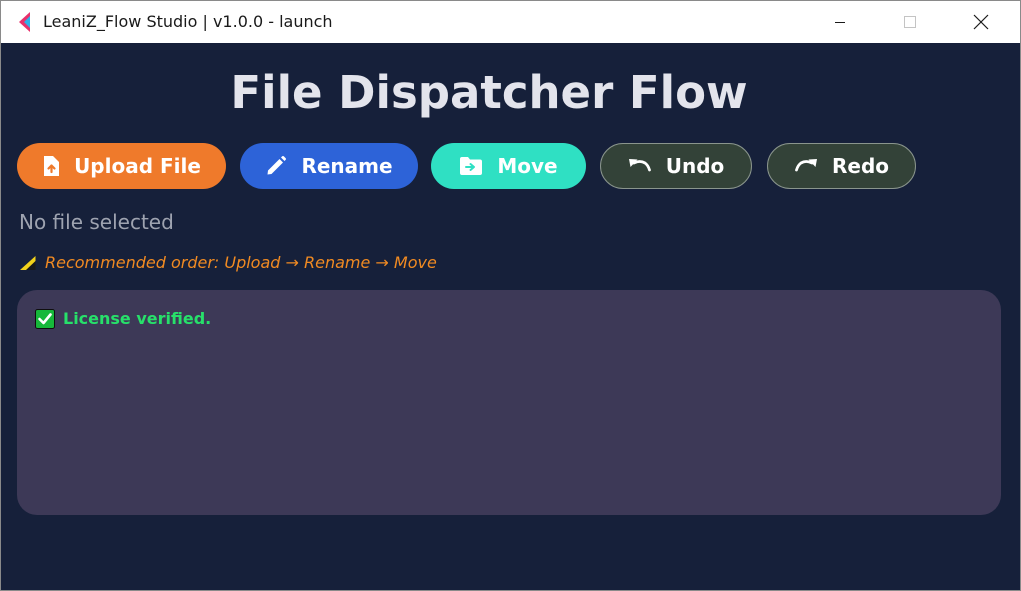 This screenshot has width=1021, height=591. Describe the element at coordinates (860, 166) in the screenshot. I see `redo-label: Redo` at that location.